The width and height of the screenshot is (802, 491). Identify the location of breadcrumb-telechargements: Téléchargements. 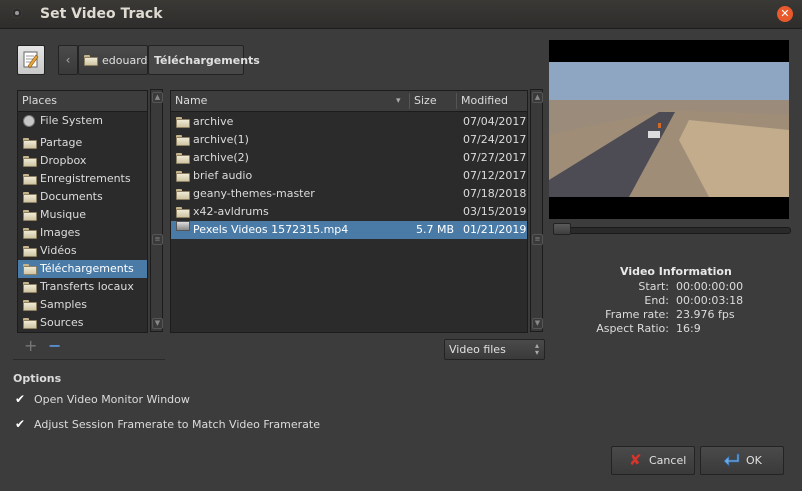
(204, 60).